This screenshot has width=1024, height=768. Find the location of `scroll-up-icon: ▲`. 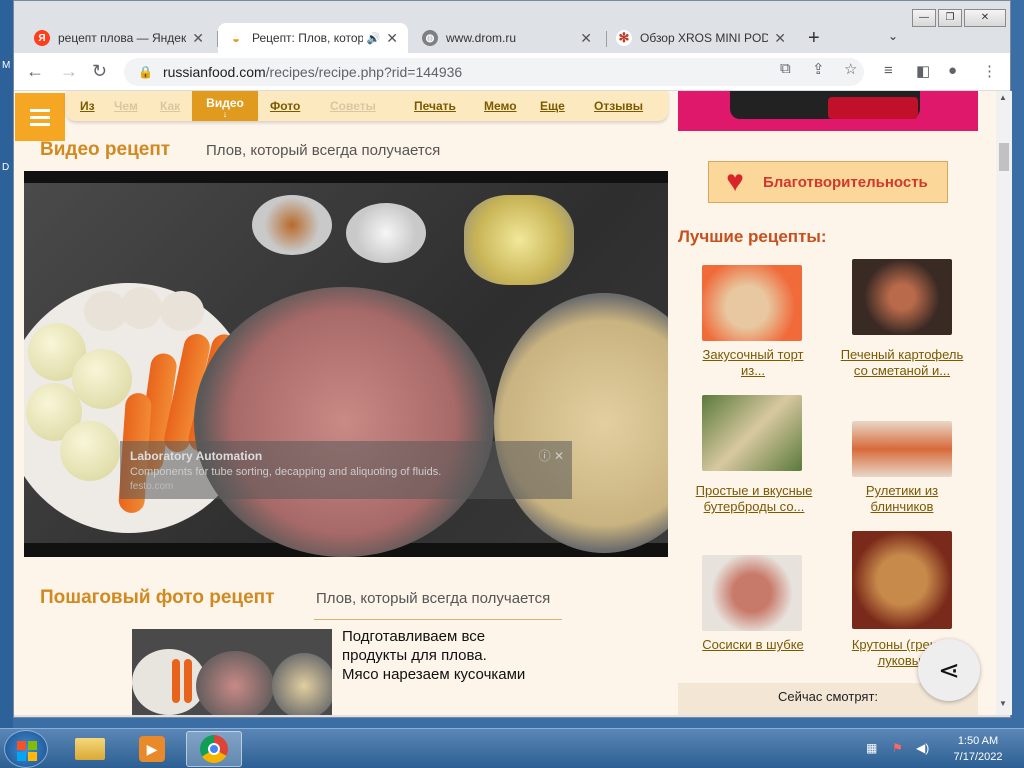

scroll-up-icon: ▲ is located at coordinates (1003, 97).